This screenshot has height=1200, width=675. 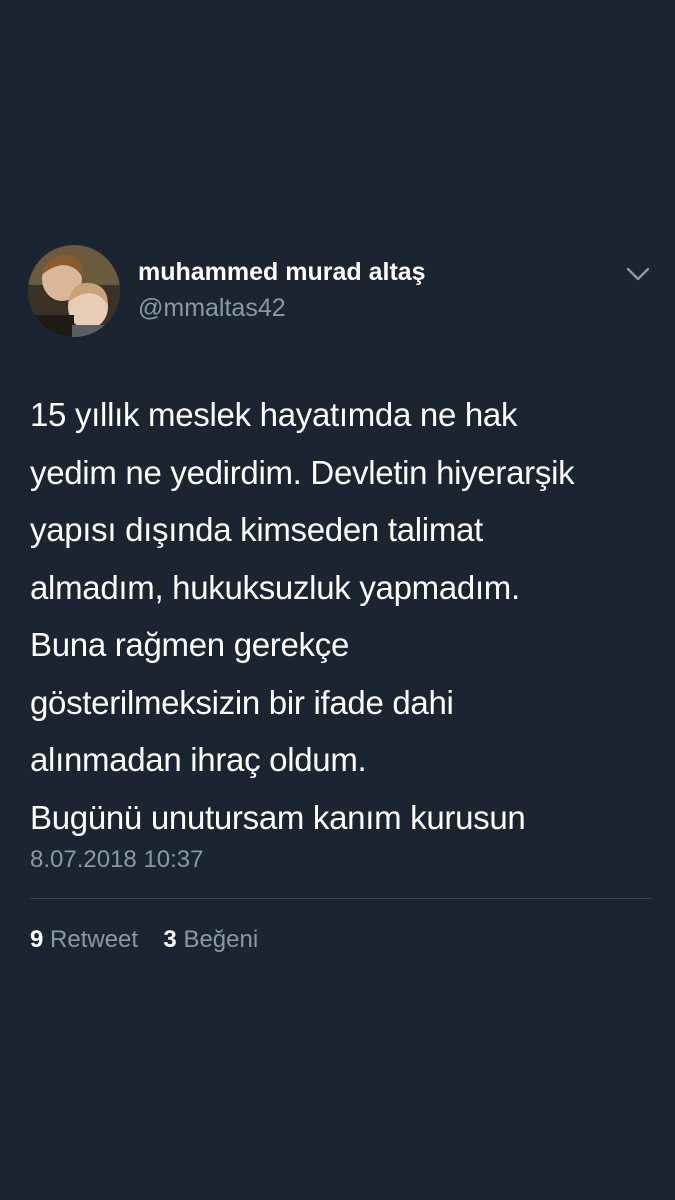 I want to click on author-display-name: muhammed murad altaş, so click(x=282, y=272).